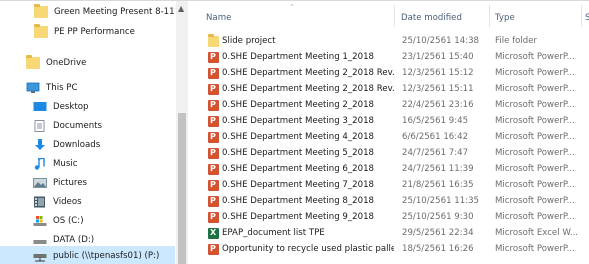  I want to click on file-name: 0.SHE Department Meeting 2_2018 Rev.001, so click(308, 89).